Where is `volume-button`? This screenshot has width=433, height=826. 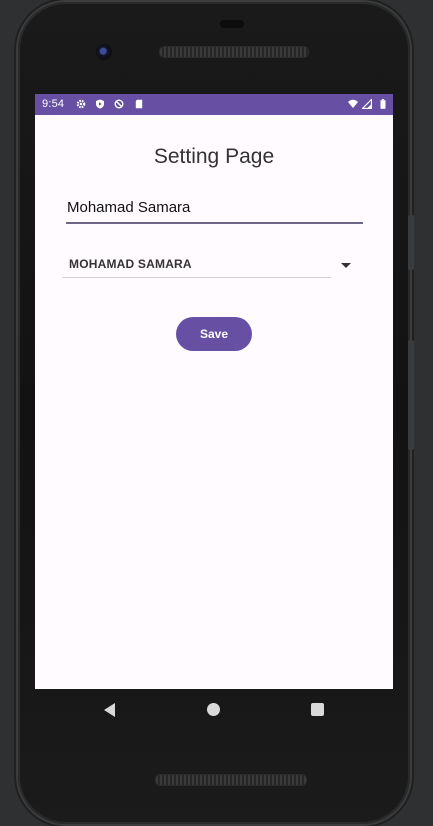
volume-button is located at coordinates (411, 242).